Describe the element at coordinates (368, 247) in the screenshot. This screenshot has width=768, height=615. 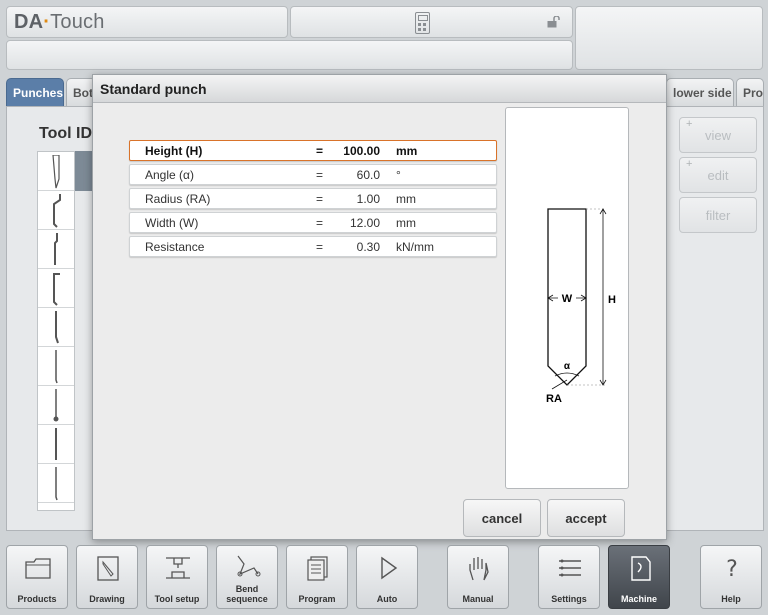
I see `param-value: 0.30` at that location.